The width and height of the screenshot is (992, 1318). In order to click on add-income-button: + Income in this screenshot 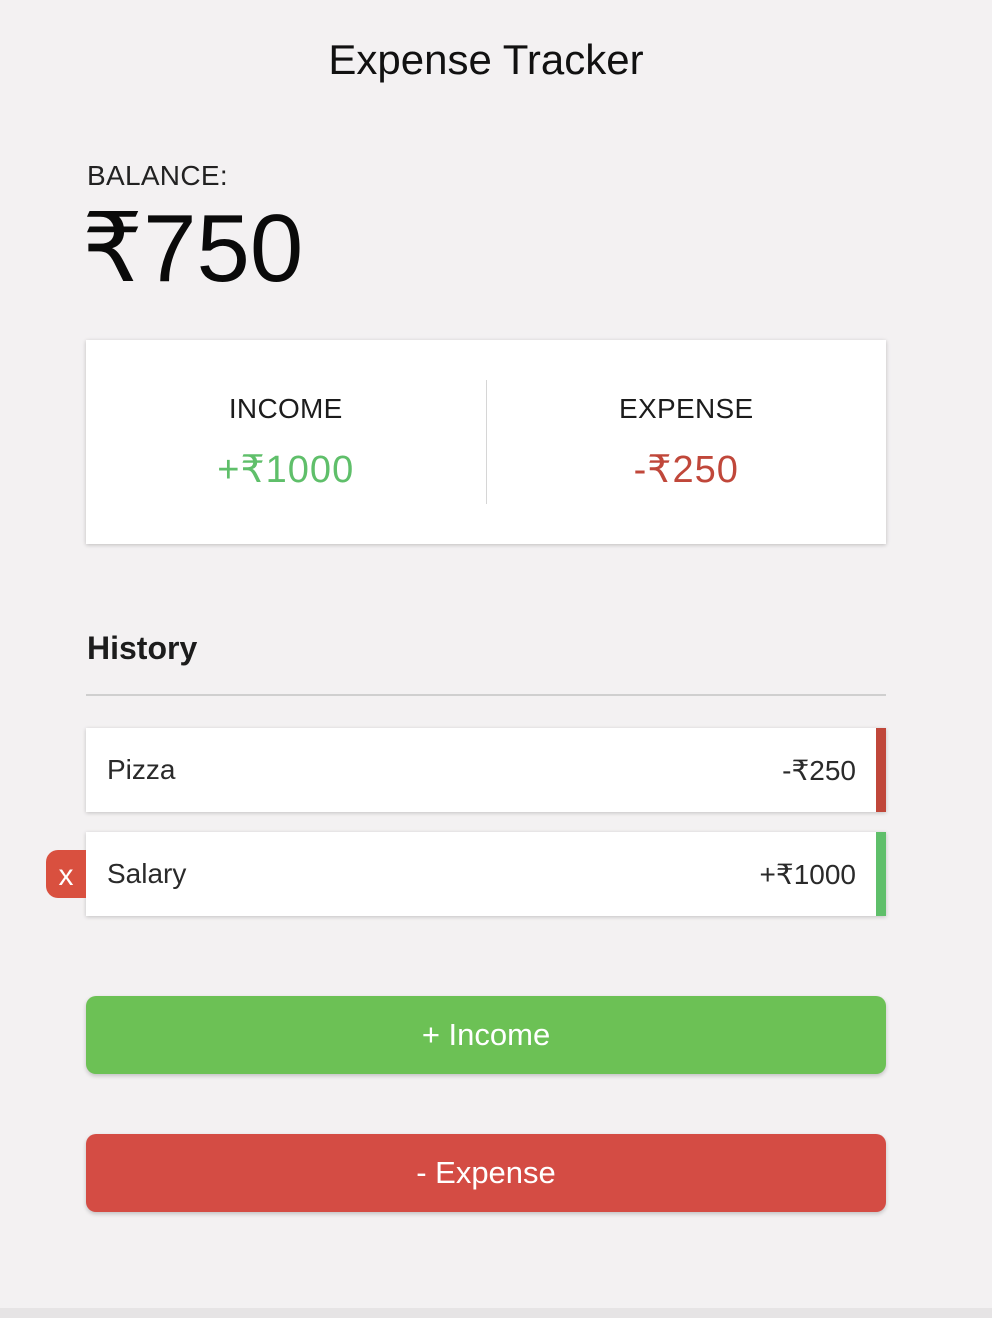, I will do `click(486, 1035)`.